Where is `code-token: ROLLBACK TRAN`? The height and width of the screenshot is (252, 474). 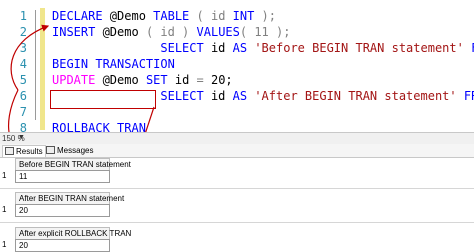 code-token: ROLLBACK TRAN is located at coordinates (99, 126).